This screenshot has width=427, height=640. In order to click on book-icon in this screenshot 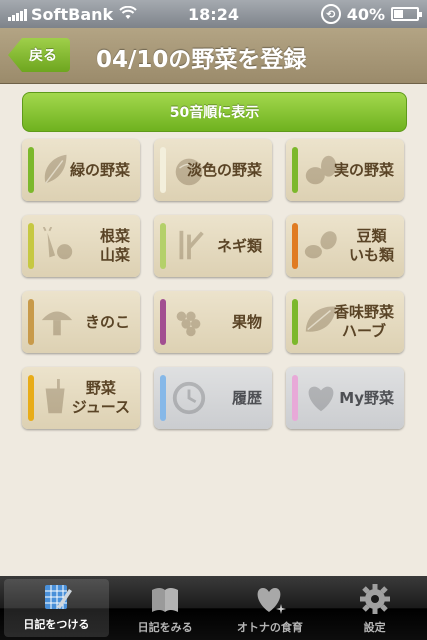, I will do `click(165, 600)`.